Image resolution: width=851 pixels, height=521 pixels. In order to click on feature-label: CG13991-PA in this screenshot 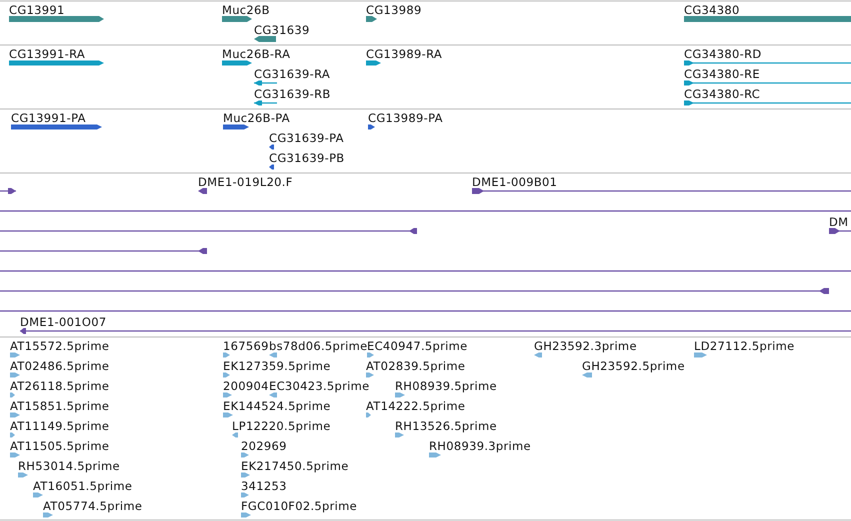, I will do `click(48, 118)`.